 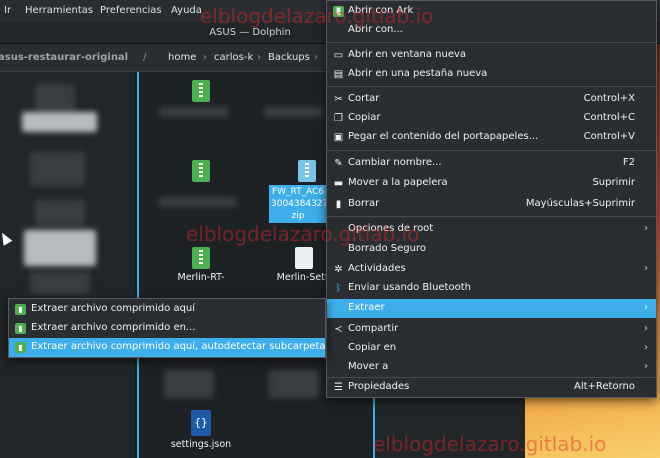 What do you see at coordinates (20, 347) in the screenshot?
I see `ark-icon: ▮` at bounding box center [20, 347].